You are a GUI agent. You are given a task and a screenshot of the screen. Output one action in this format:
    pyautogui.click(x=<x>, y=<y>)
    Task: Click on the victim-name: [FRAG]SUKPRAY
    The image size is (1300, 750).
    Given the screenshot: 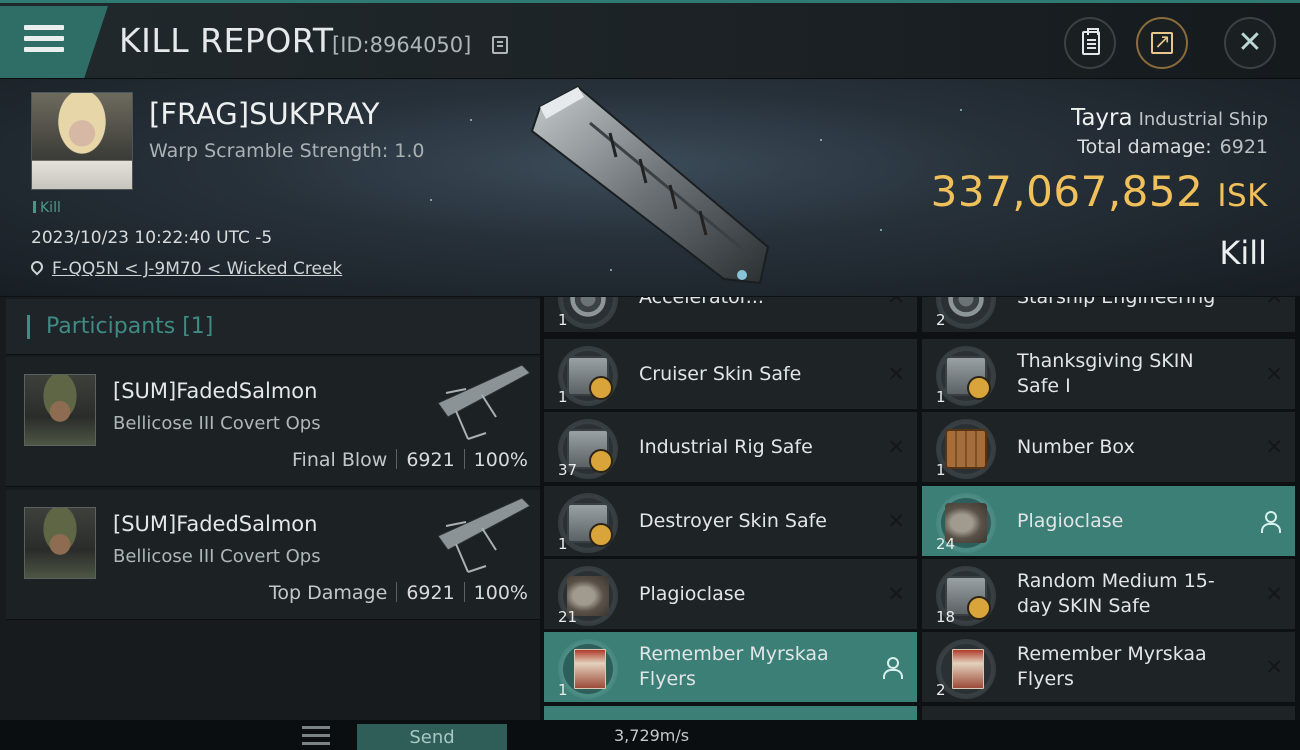 What is the action you would take?
    pyautogui.click(x=264, y=114)
    